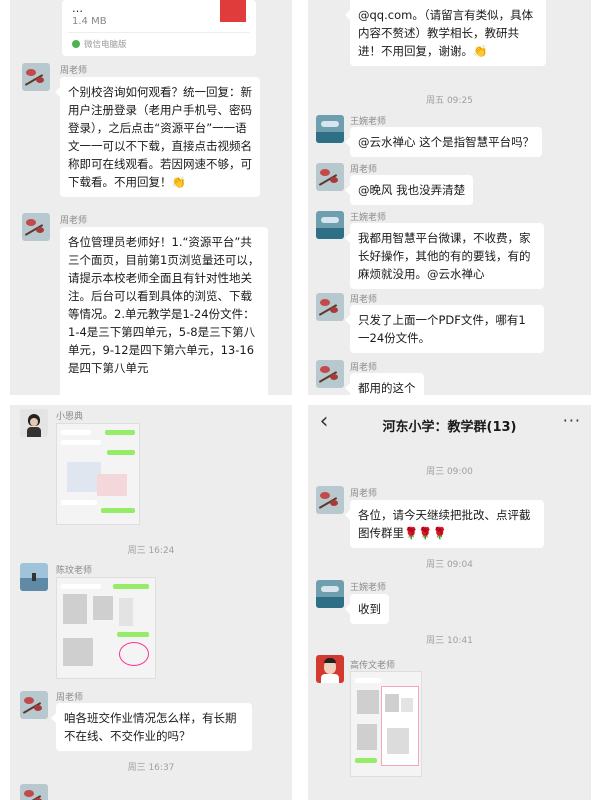 Image resolution: width=600 pixels, height=800 pixels. I want to click on file-size: 1.4 MB, so click(89, 21).